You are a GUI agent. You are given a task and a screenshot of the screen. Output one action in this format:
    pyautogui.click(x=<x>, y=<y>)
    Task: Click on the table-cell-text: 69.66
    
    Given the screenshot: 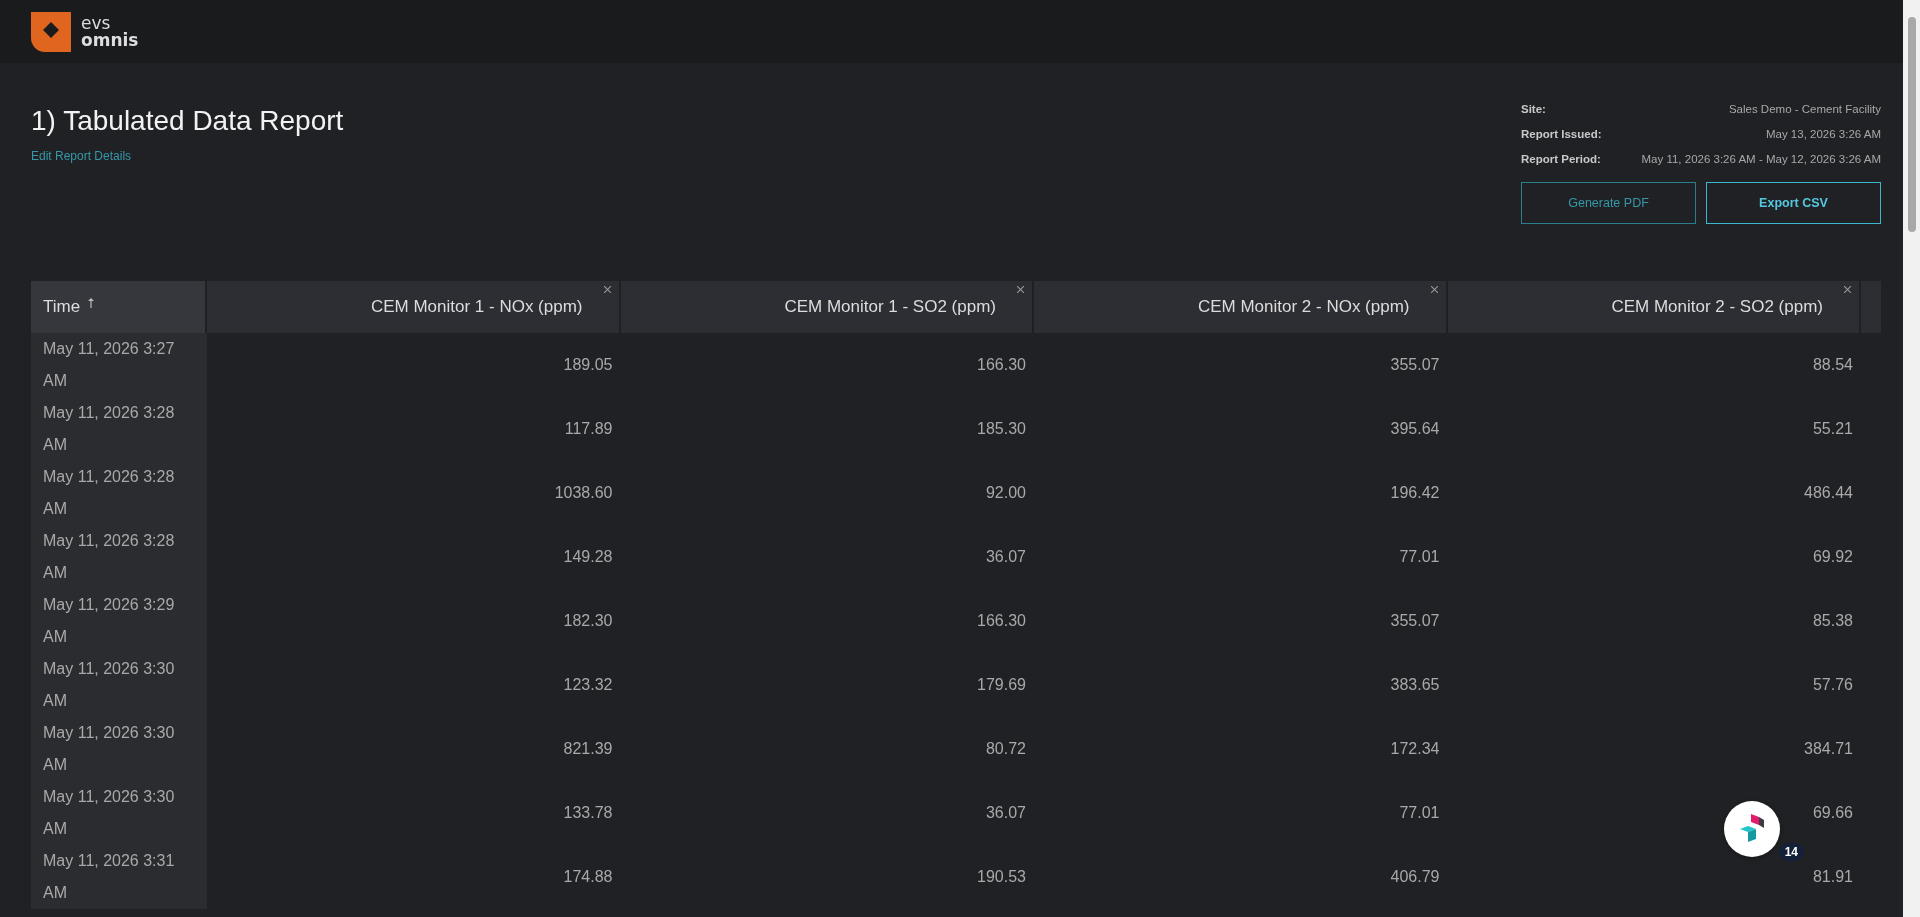 What is the action you would take?
    pyautogui.click(x=1832, y=813)
    